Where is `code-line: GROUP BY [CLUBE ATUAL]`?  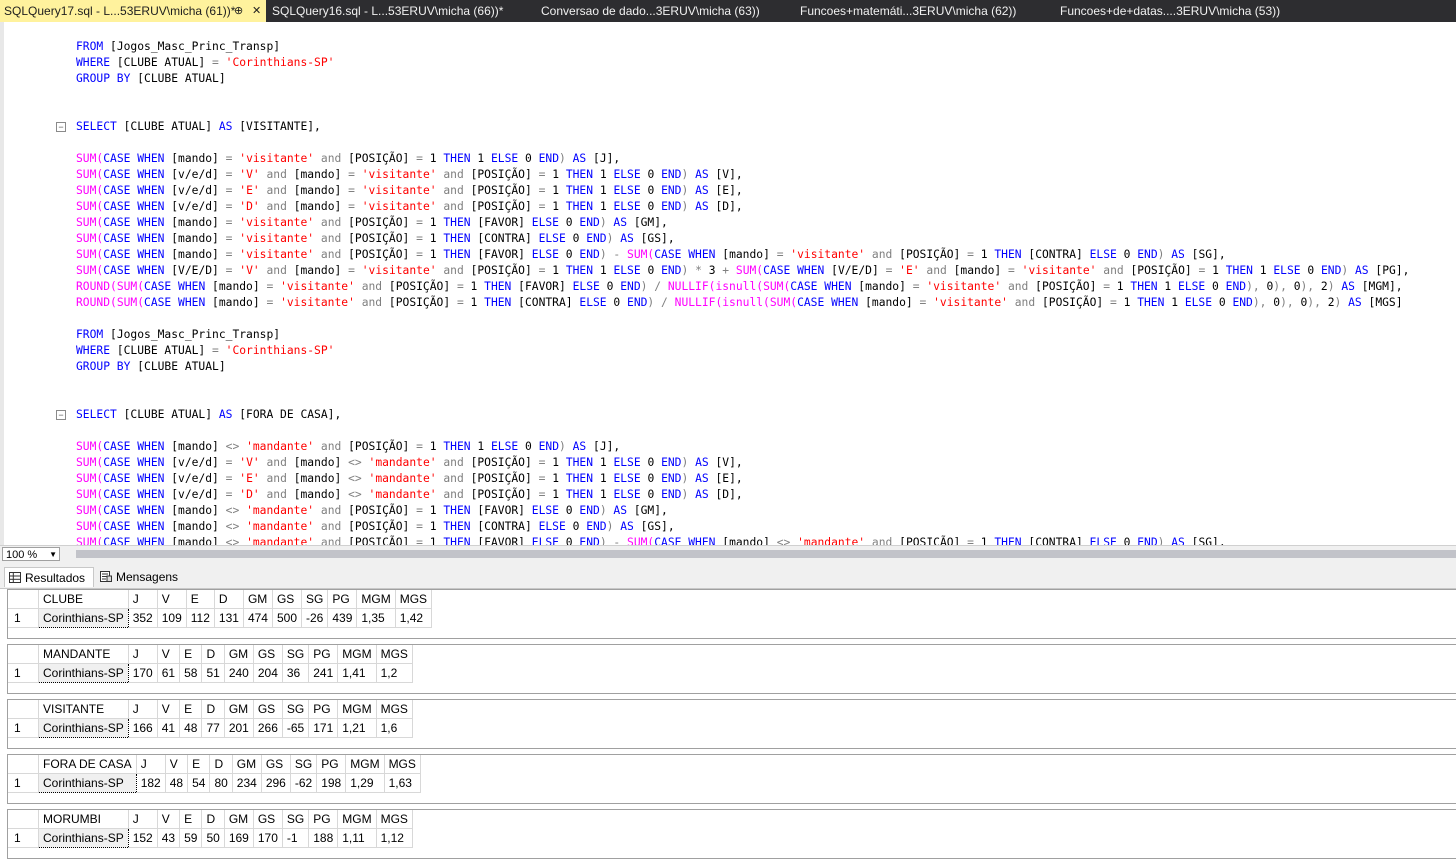
code-line: GROUP BY [CLUBE ATUAL] is located at coordinates (742, 367).